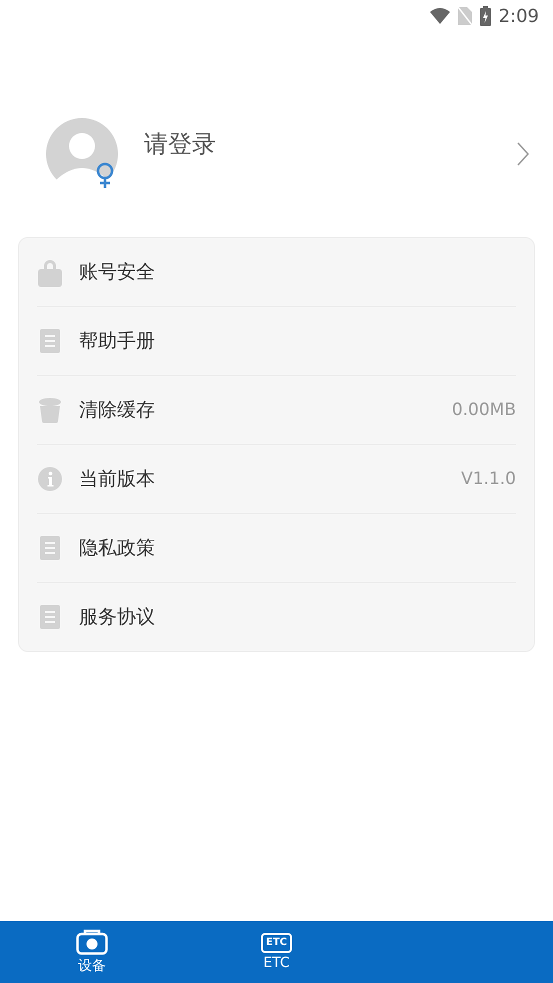 This screenshot has width=553, height=983. What do you see at coordinates (440, 16) in the screenshot?
I see `wifi-icon` at bounding box center [440, 16].